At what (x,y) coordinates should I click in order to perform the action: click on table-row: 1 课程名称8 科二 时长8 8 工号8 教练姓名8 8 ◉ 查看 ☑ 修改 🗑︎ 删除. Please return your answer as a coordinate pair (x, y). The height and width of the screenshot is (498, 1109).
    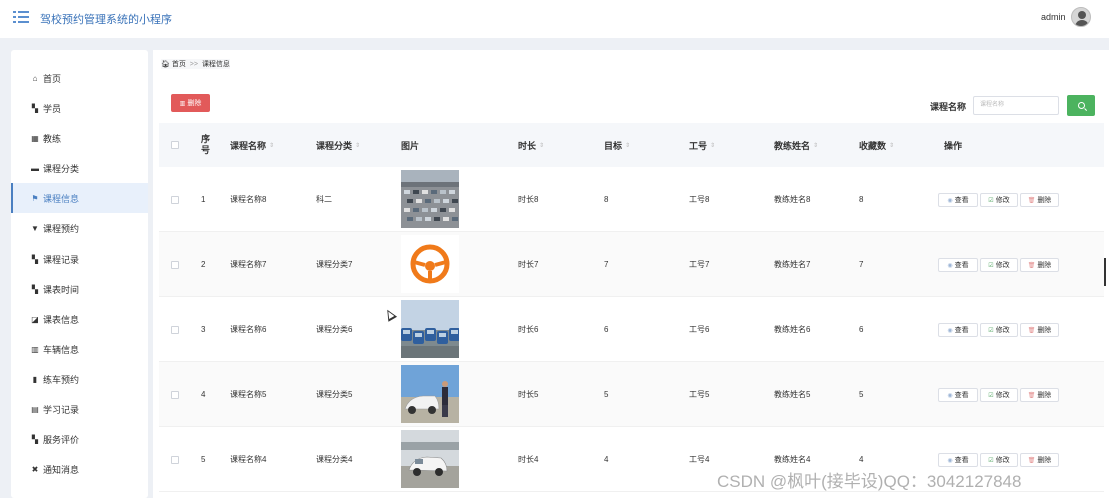
    Looking at the image, I should click on (631, 199).